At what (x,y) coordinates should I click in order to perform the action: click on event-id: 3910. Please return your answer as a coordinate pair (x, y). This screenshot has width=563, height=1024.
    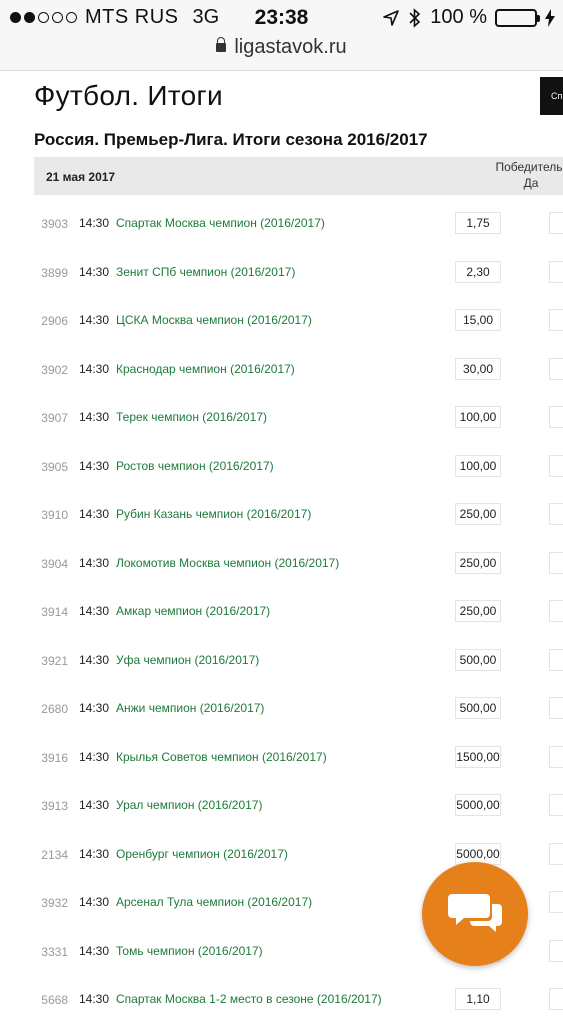
    Looking at the image, I should click on (54, 515).